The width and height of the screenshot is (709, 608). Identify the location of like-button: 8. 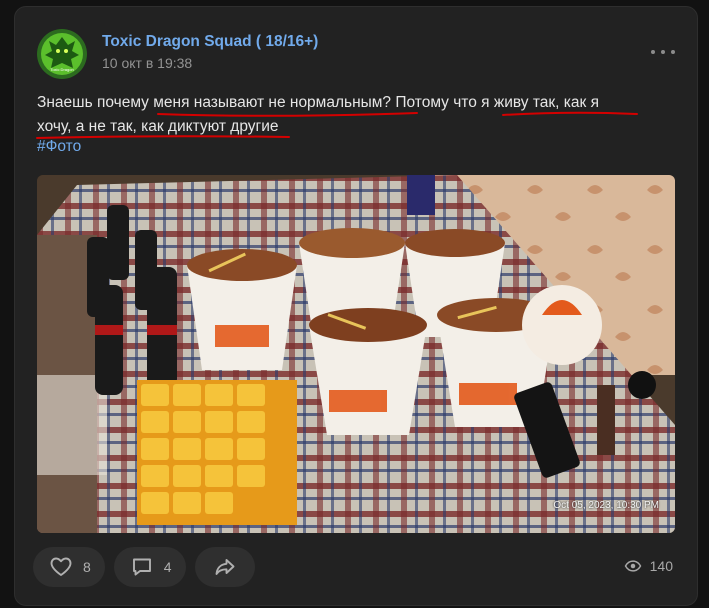
(69, 567).